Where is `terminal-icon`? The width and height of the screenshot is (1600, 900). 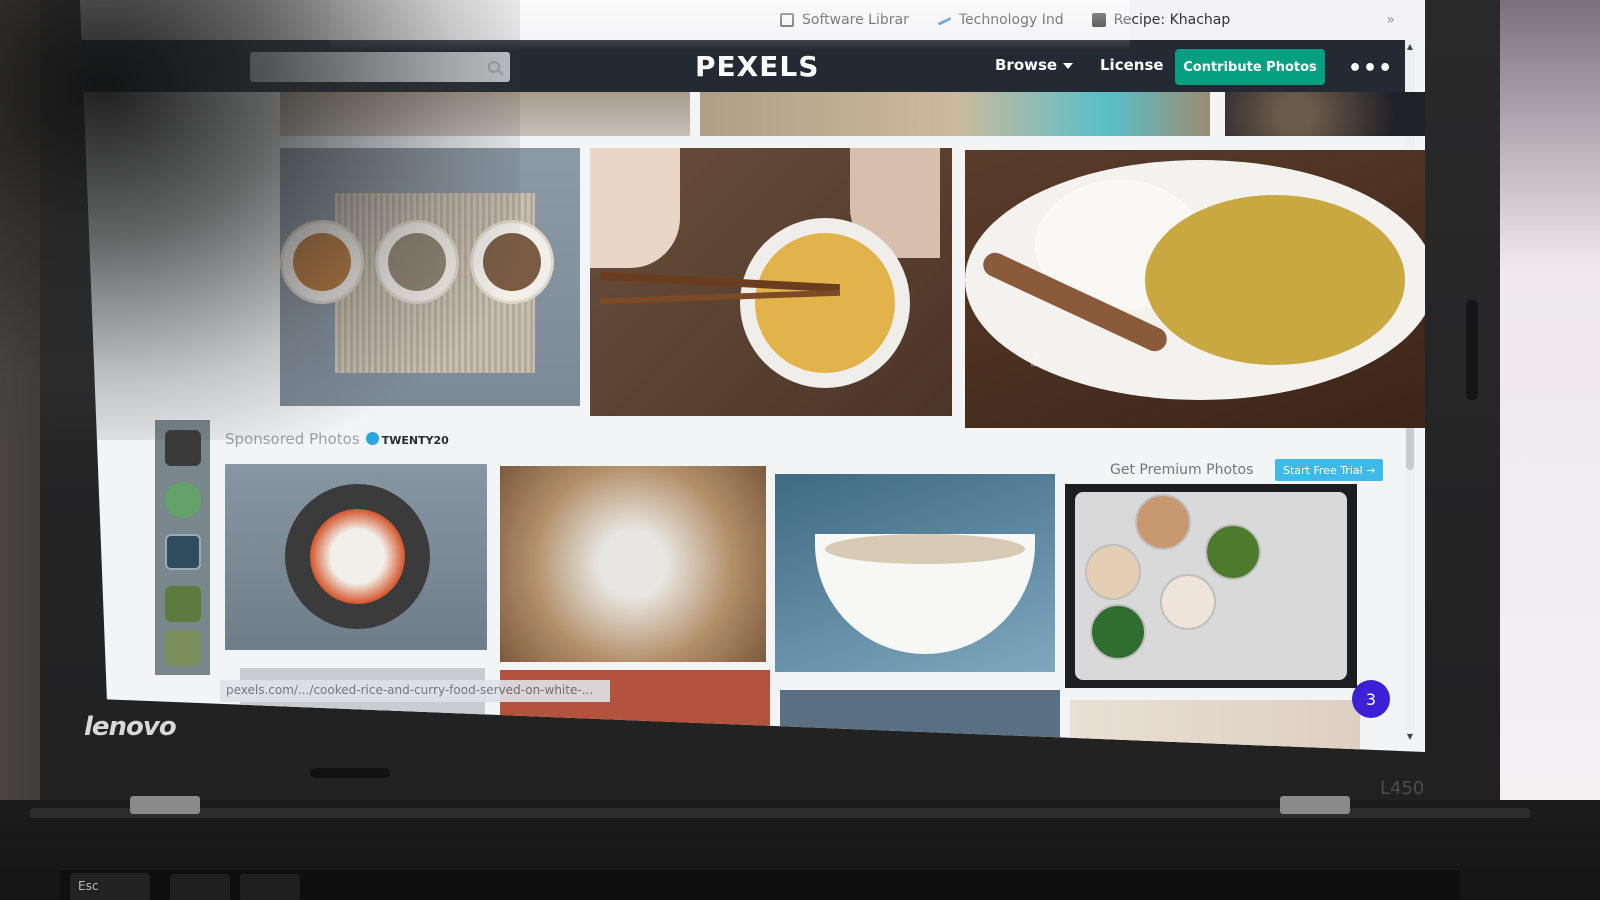 terminal-icon is located at coordinates (183, 448).